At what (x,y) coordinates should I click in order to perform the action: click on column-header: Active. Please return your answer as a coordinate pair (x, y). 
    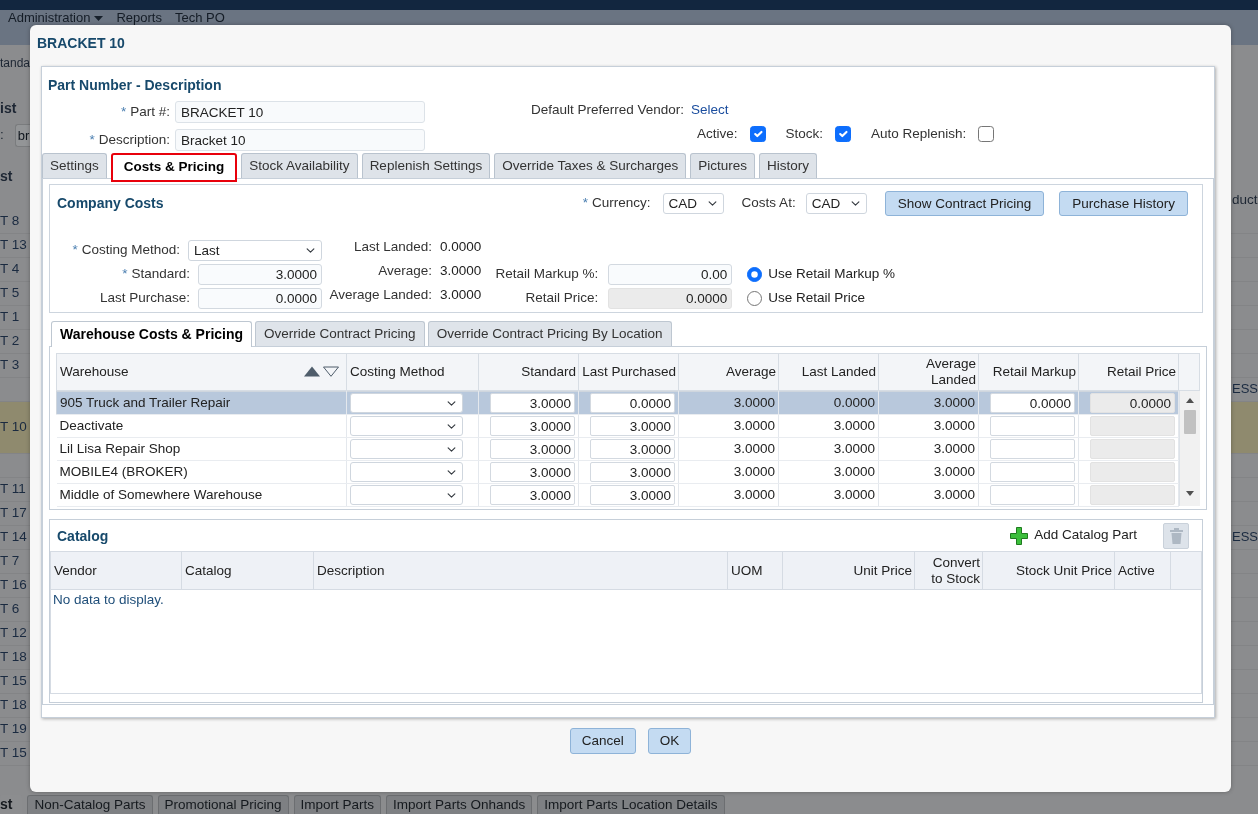
    Looking at the image, I should click on (1142, 570).